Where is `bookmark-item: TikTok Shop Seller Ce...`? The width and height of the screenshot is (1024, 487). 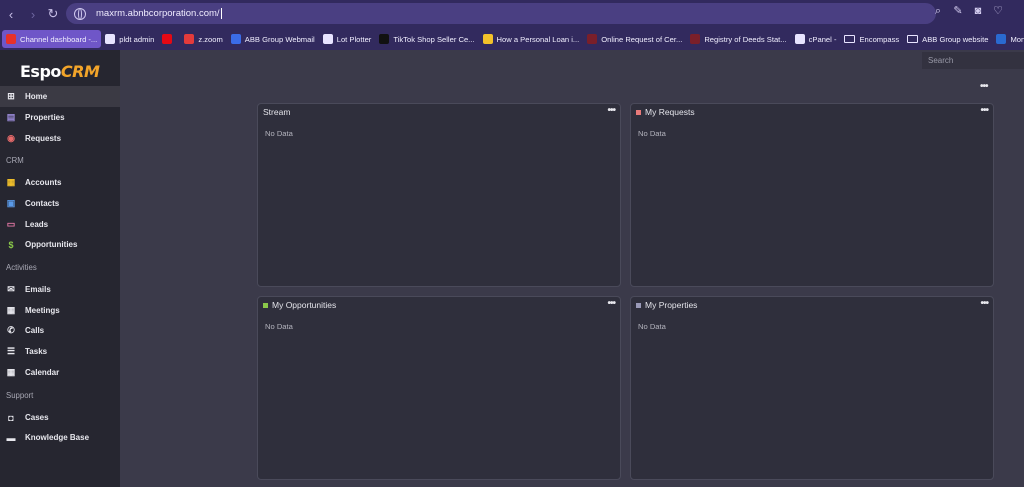 bookmark-item: TikTok Shop Seller Ce... is located at coordinates (426, 39).